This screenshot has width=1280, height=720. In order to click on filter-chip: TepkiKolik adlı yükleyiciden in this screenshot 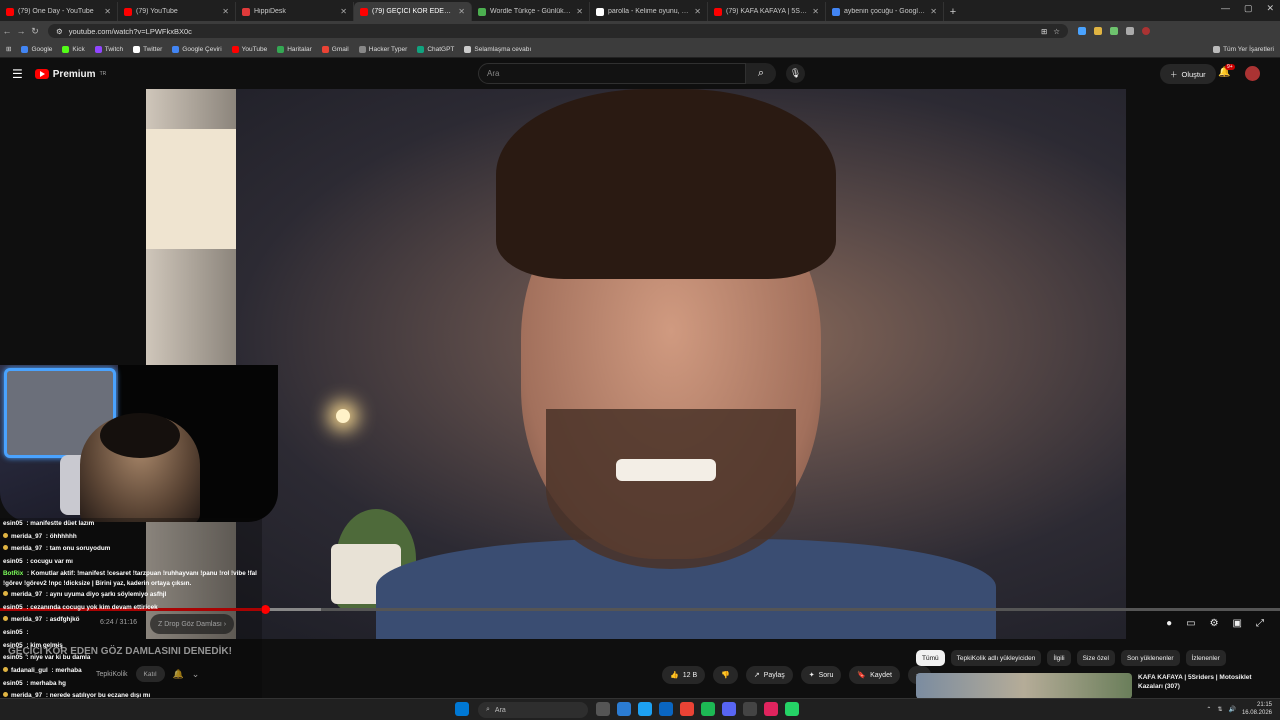, I will do `click(996, 658)`.